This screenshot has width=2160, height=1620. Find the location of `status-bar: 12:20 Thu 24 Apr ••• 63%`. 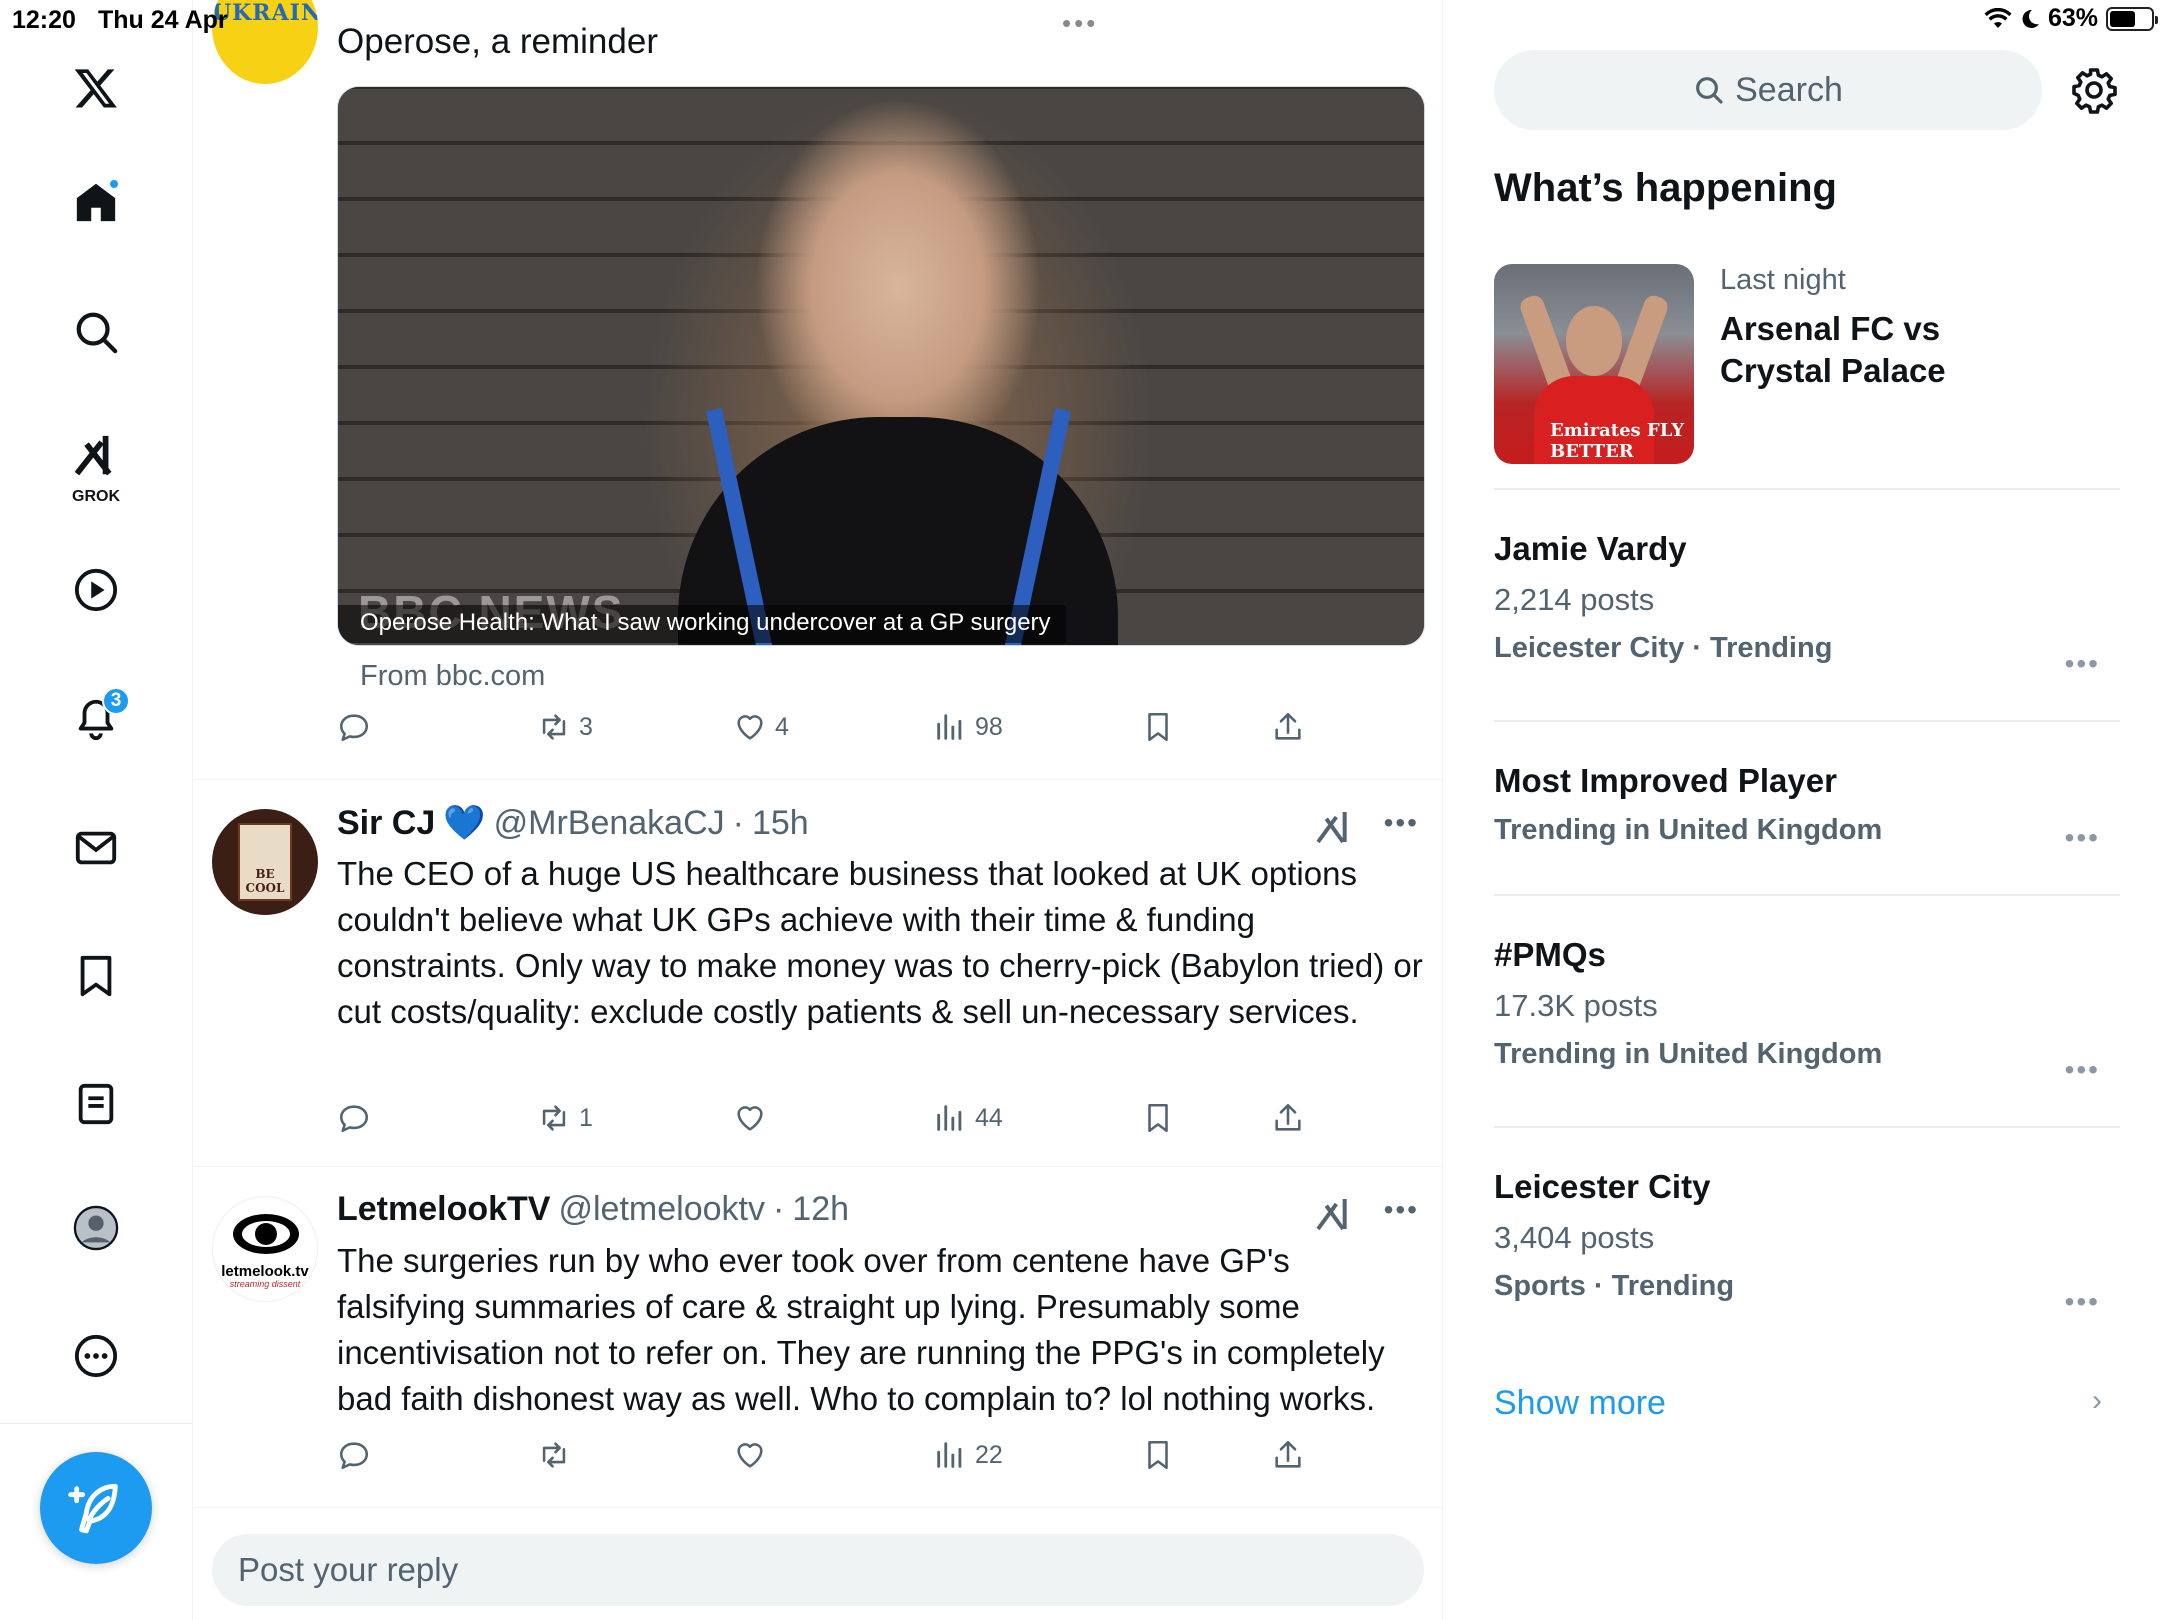

status-bar: 12:20 Thu 24 Apr ••• 63% is located at coordinates (1080, 20).